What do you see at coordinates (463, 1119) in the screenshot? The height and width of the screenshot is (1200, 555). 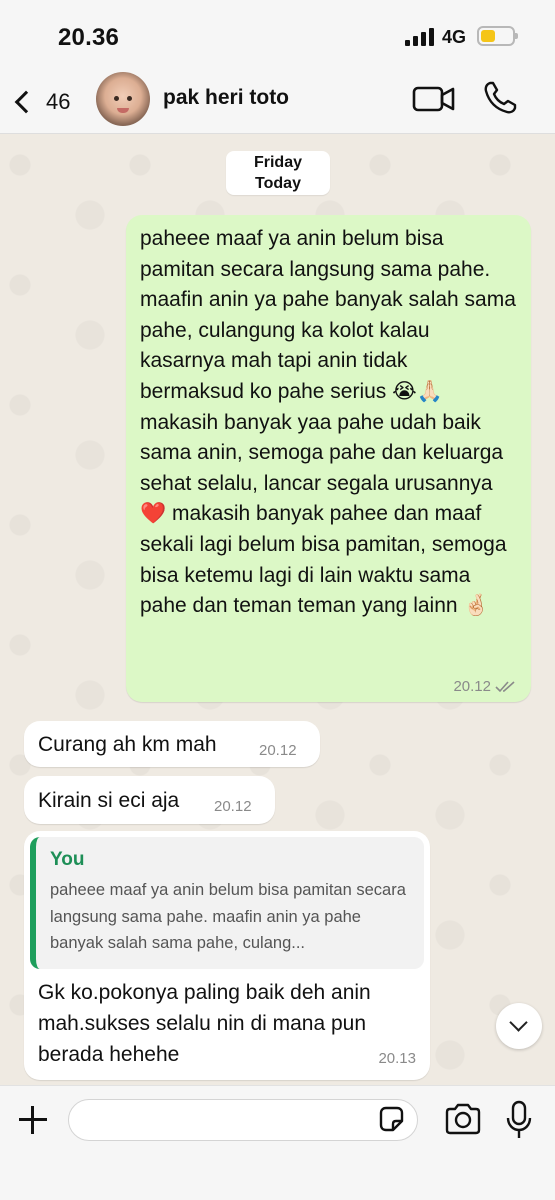 I see `camera-icon` at bounding box center [463, 1119].